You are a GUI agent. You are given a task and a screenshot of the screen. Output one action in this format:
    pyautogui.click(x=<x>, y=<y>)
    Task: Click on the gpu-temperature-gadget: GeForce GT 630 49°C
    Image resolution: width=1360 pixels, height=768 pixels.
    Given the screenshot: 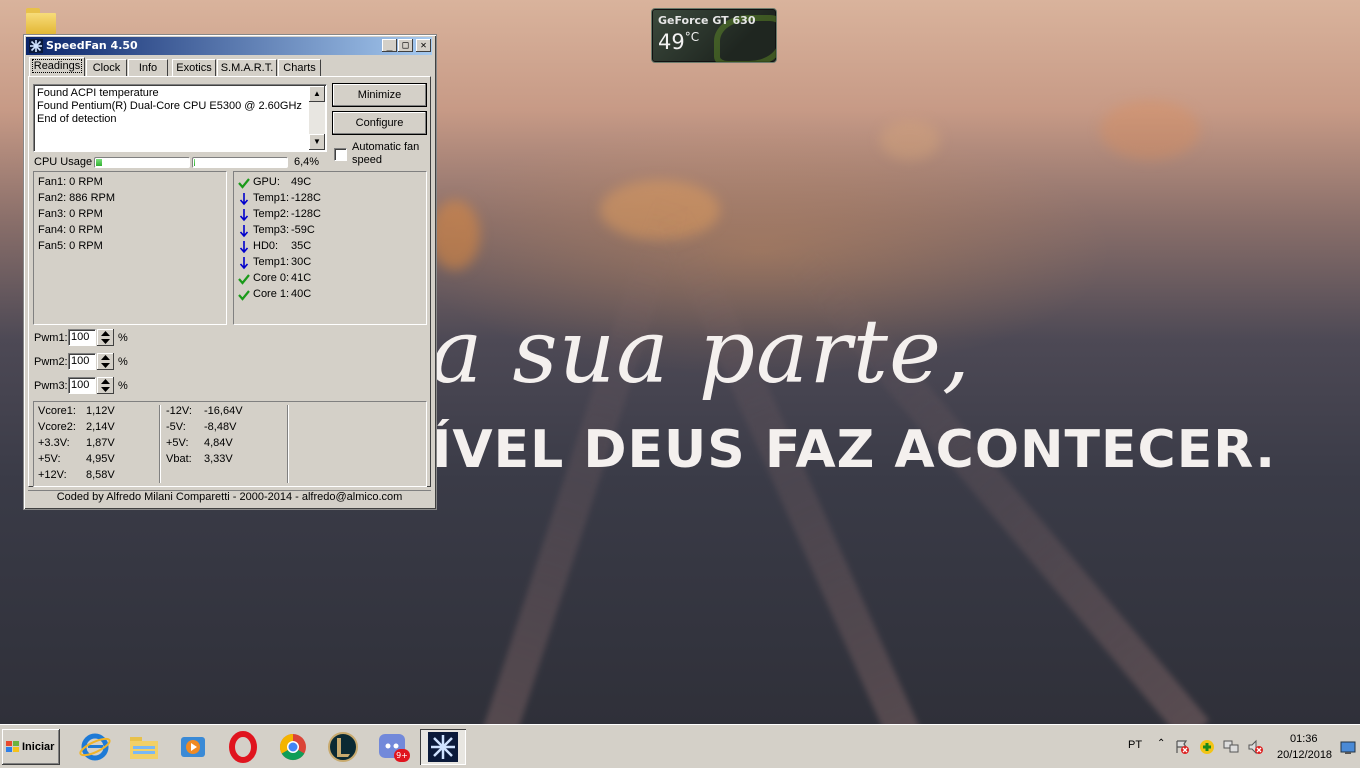 What is the action you would take?
    pyautogui.click(x=714, y=35)
    